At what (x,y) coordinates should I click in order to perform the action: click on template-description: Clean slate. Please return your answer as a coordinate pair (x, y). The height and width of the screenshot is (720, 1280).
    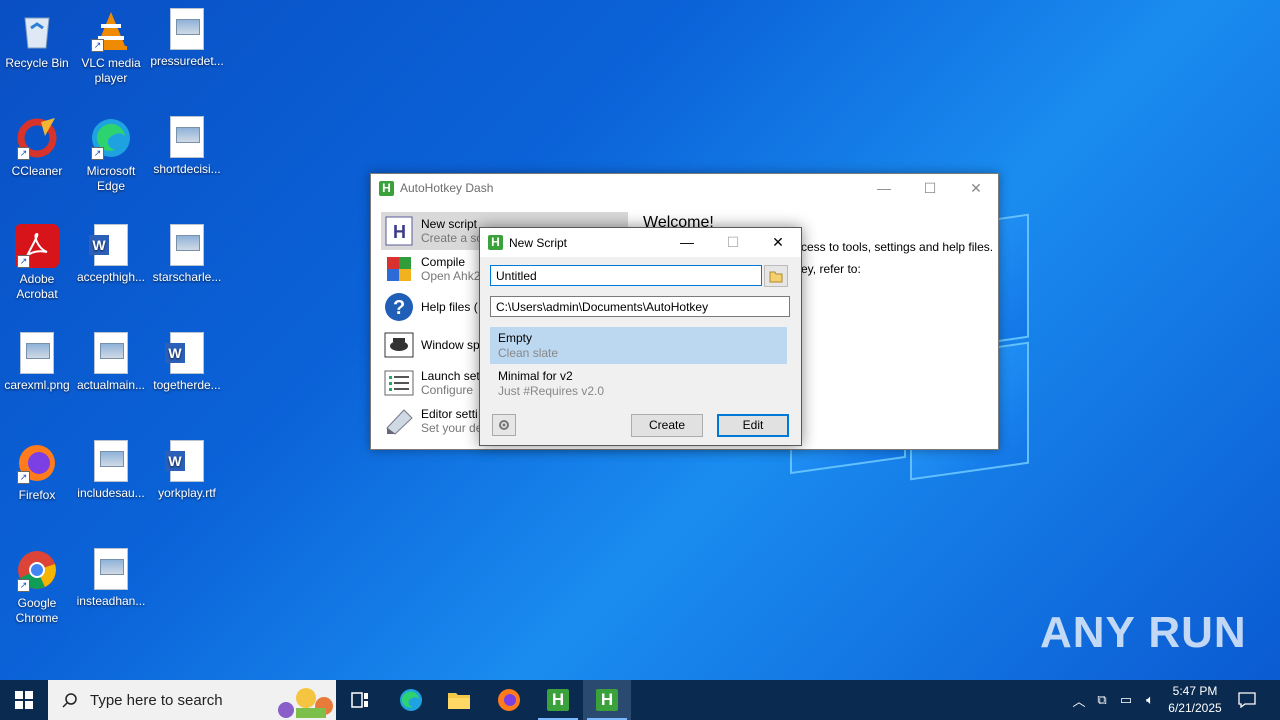
    Looking at the image, I should click on (528, 353).